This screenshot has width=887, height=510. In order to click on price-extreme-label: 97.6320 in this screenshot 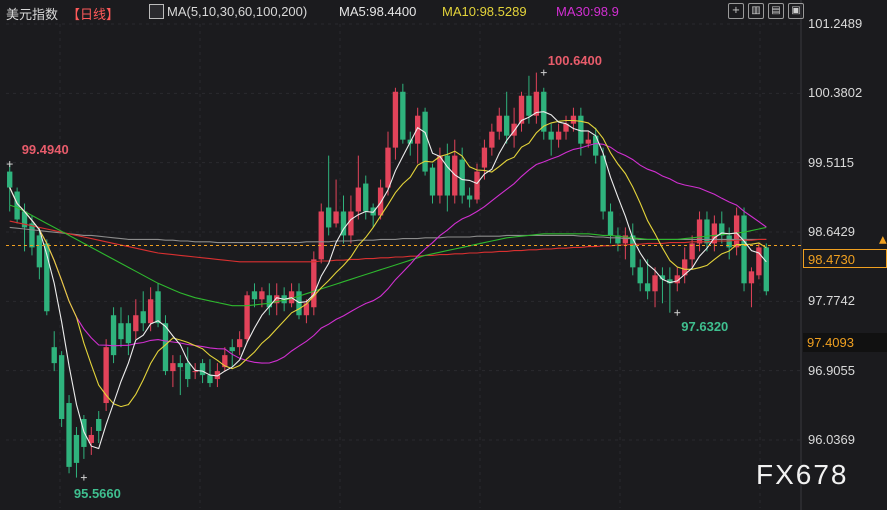, I will do `click(705, 326)`.